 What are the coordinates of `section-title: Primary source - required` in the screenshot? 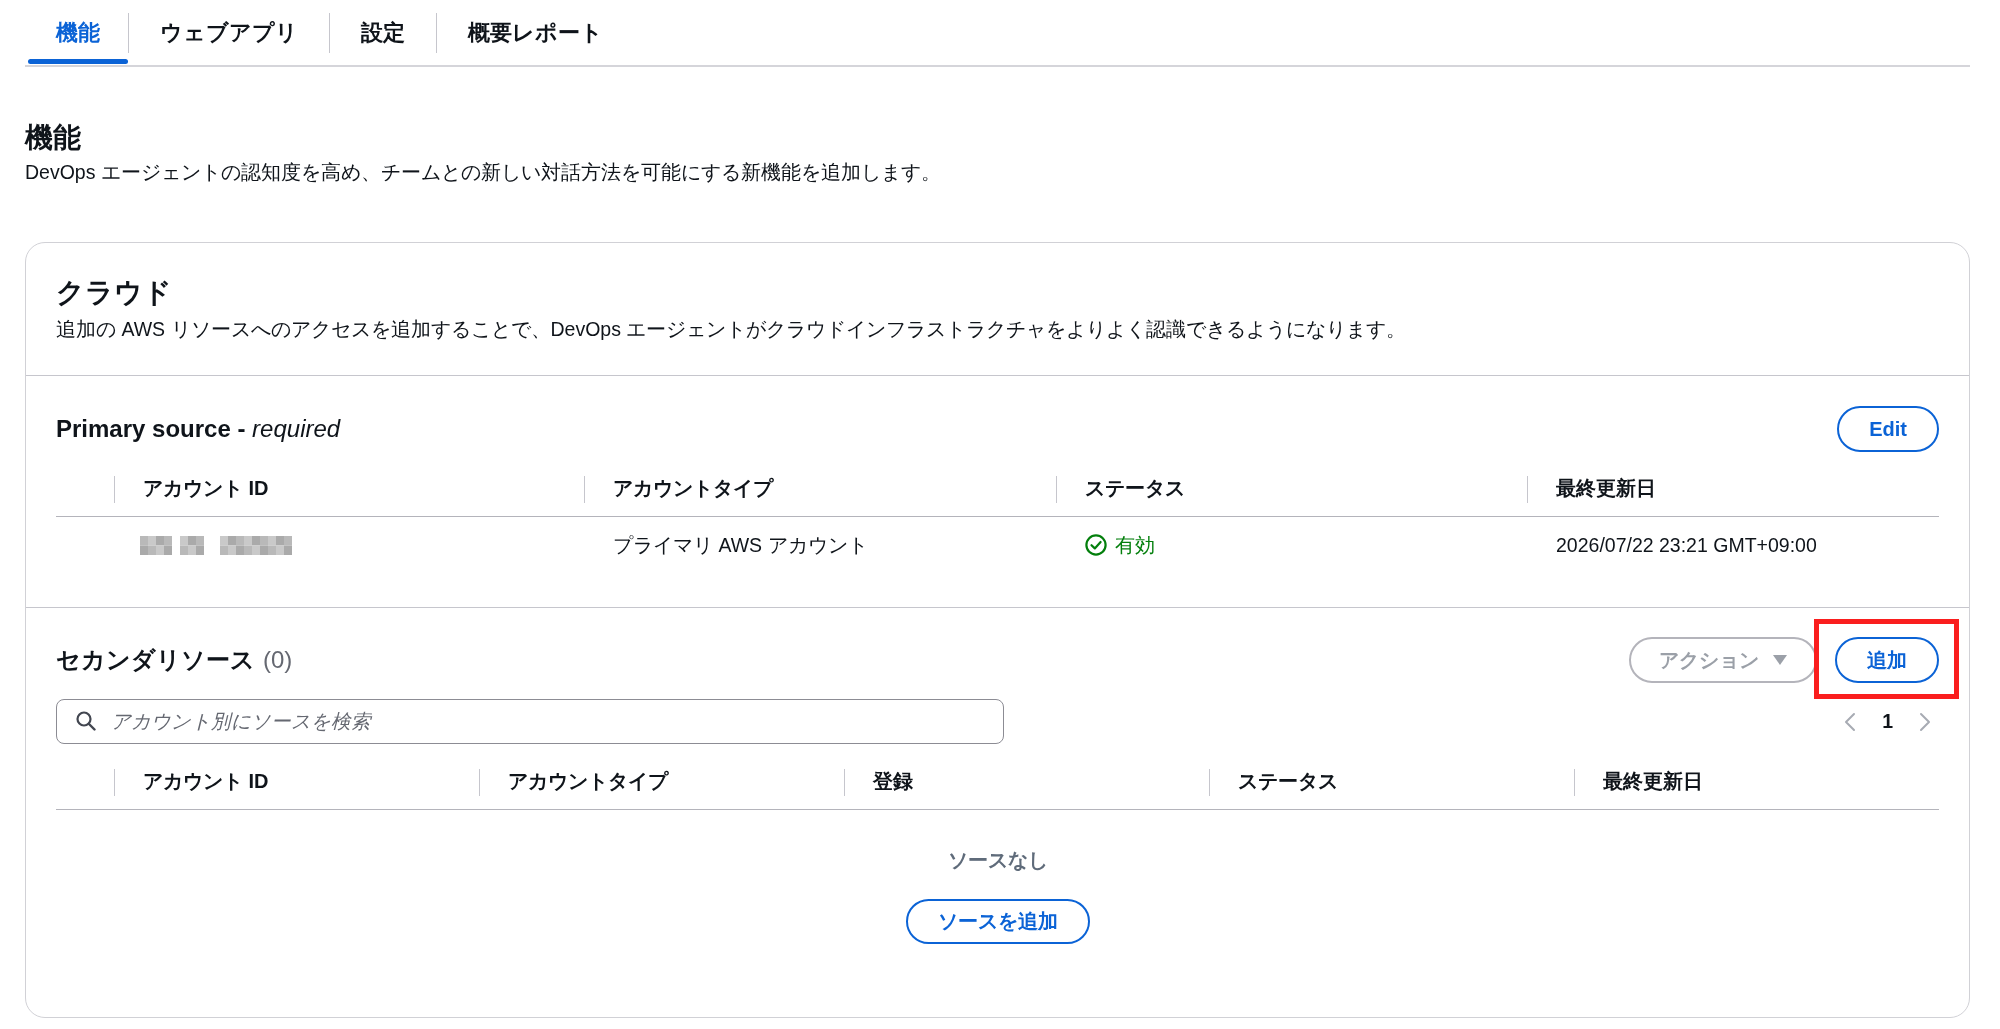 It's located at (198, 429).